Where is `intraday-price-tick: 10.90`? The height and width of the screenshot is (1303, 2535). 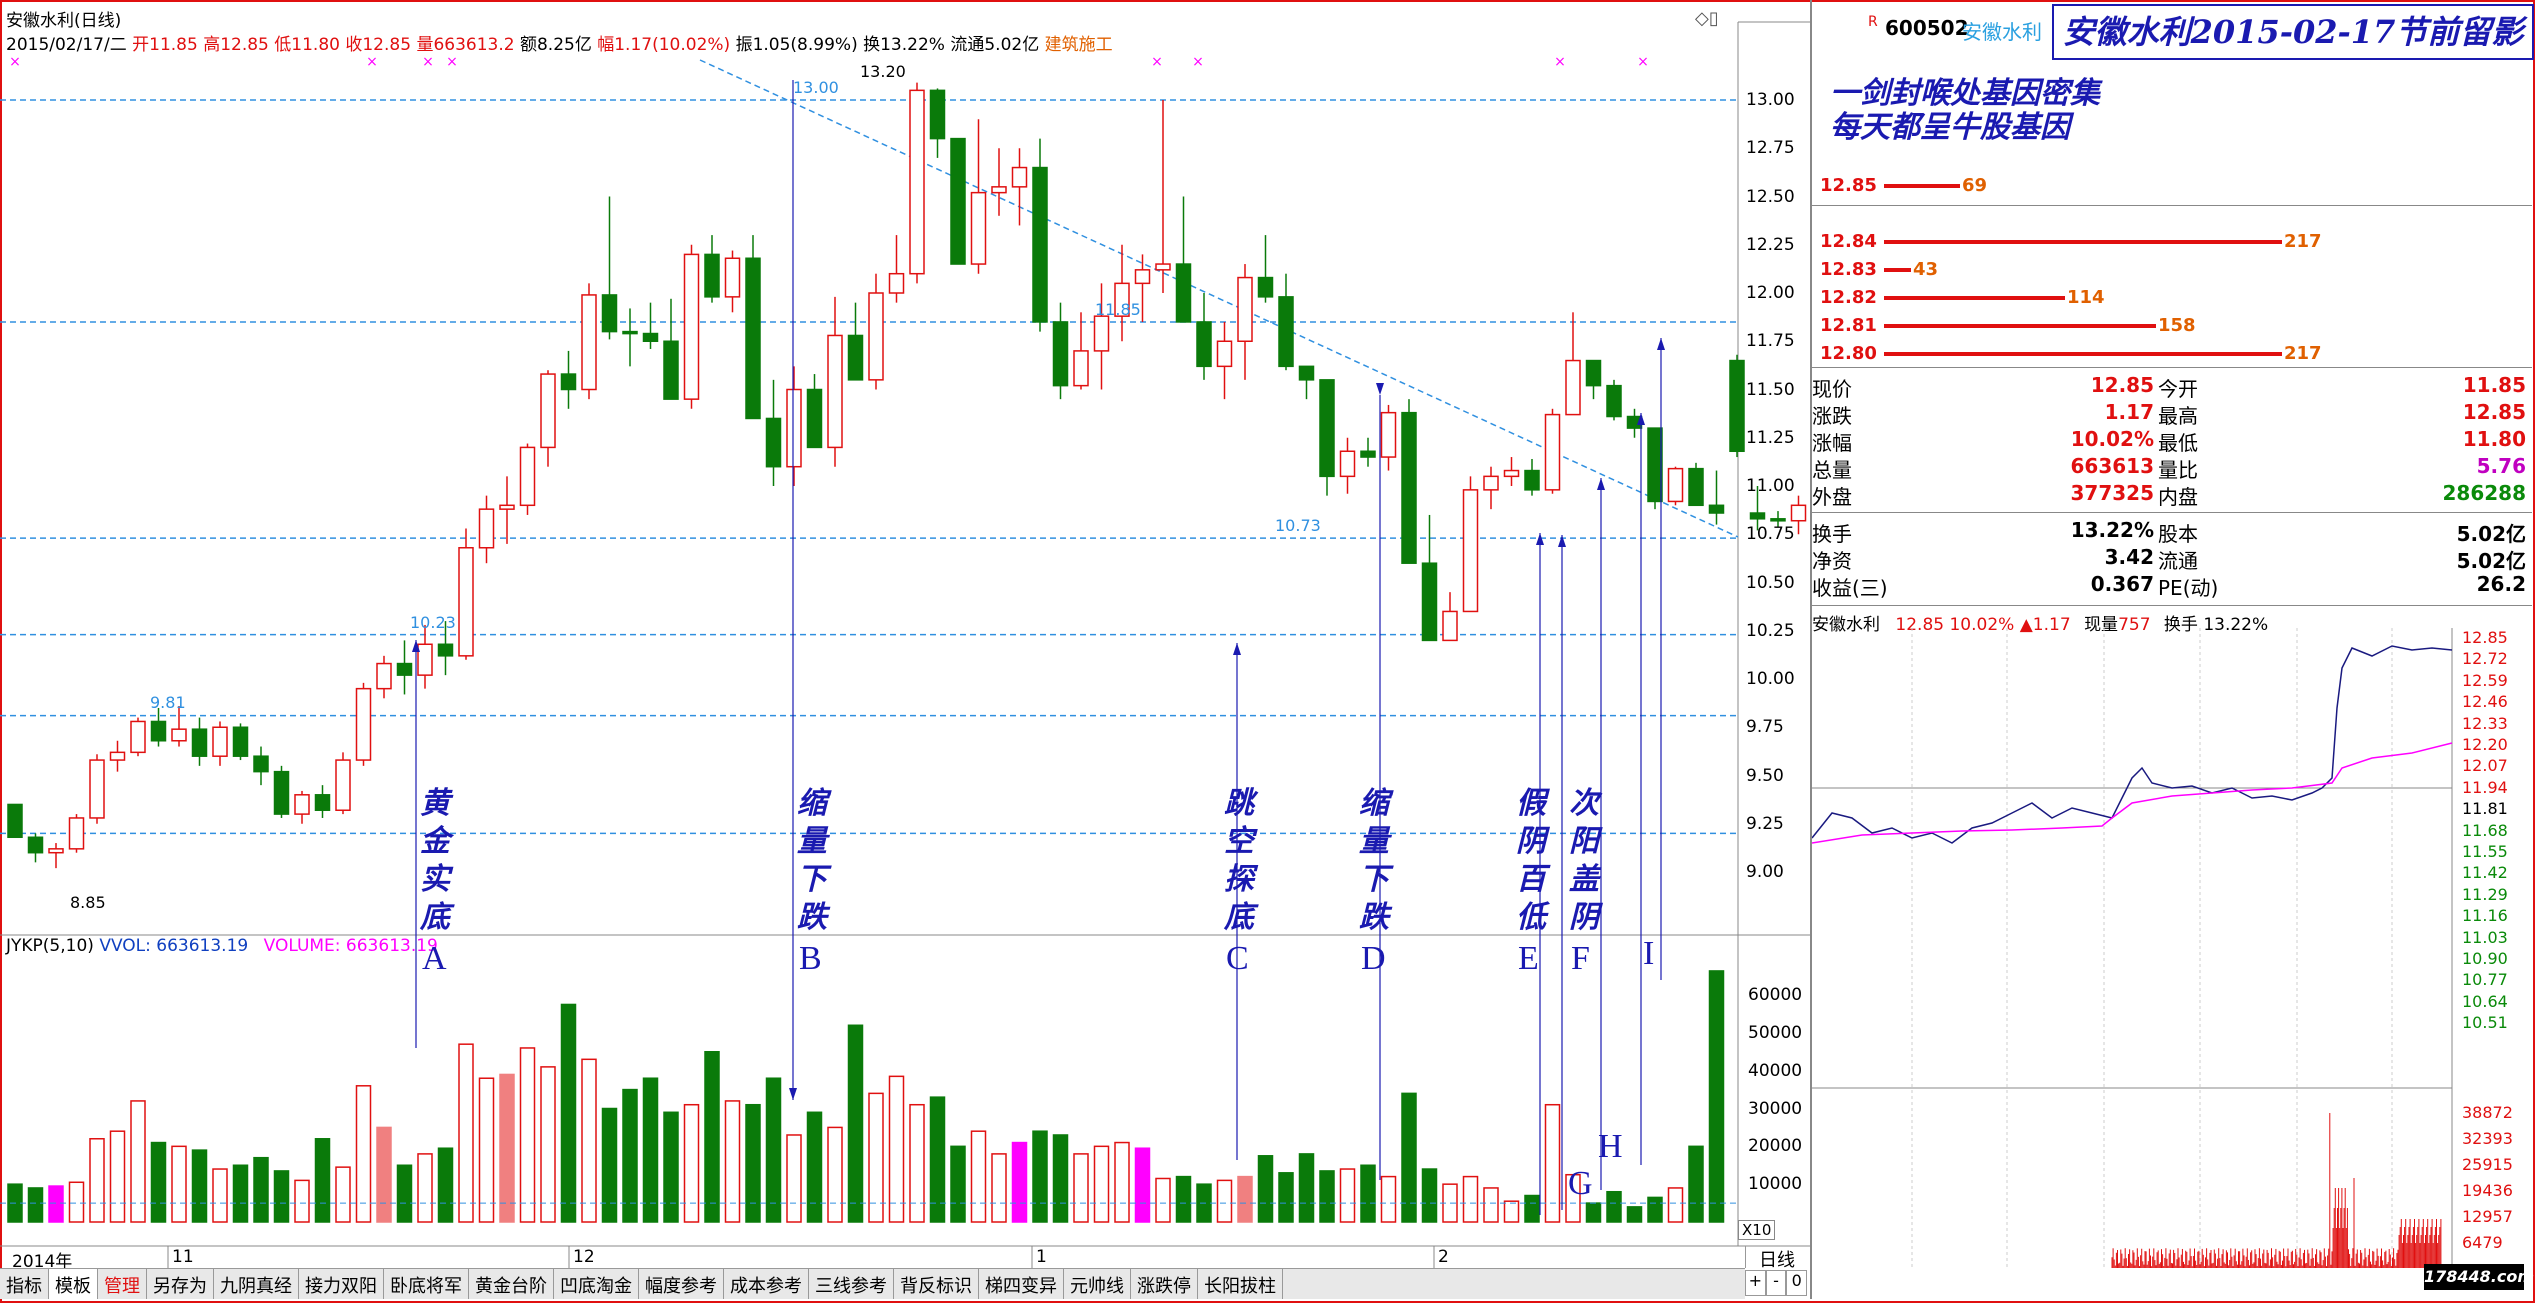
intraday-price-tick: 10.90 is located at coordinates (2485, 958).